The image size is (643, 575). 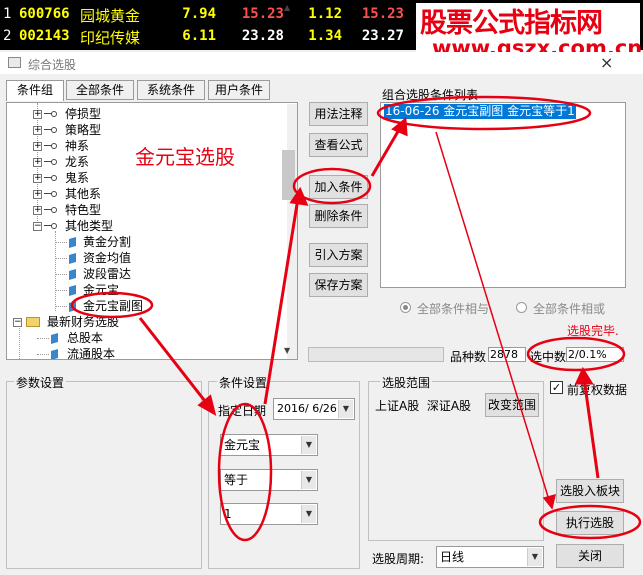 What do you see at coordinates (398, 559) in the screenshot?
I see `period-label: 选股周期:` at bounding box center [398, 559].